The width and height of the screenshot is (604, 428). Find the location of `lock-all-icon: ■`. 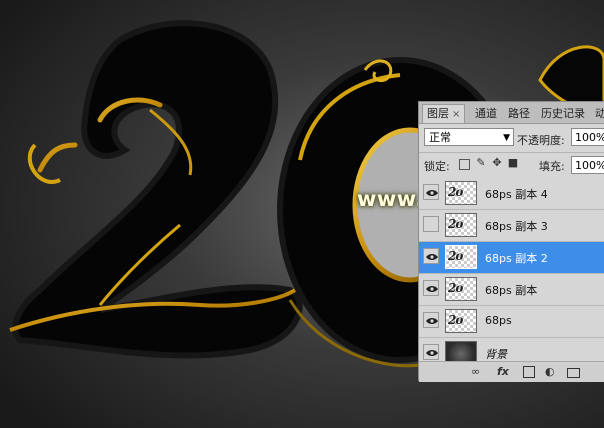

lock-all-icon: ■ is located at coordinates (513, 163).